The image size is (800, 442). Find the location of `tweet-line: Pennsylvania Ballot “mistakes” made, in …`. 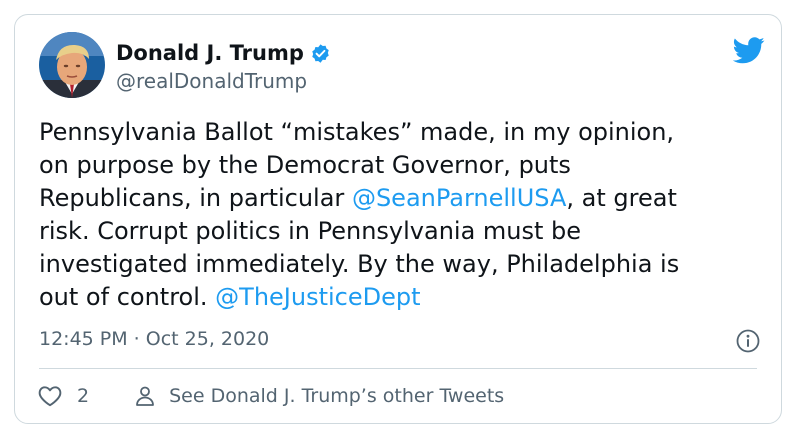

tweet-line: Pennsylvania Ballot “mistakes” made, in … is located at coordinates (404, 132).